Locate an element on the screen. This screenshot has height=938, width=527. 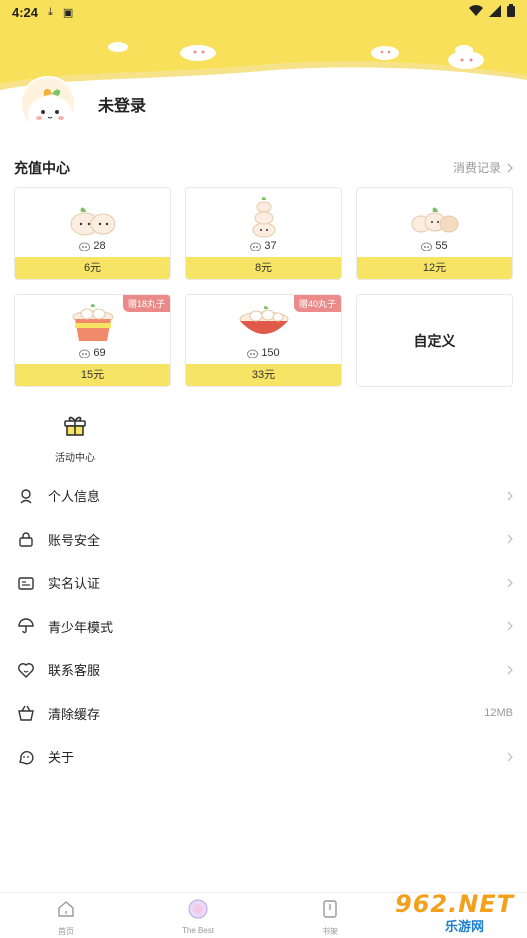
menu-item-label: 联系客服 is located at coordinates (74, 671).